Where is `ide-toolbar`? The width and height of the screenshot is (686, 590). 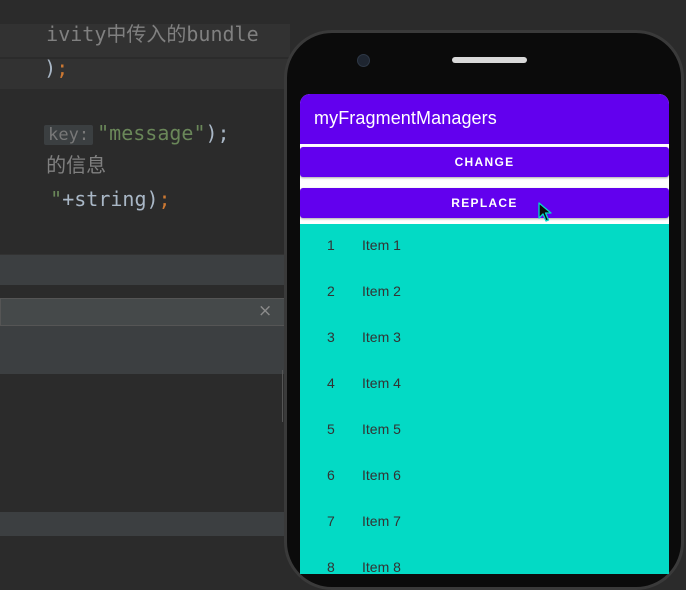
ide-toolbar is located at coordinates (145, 350).